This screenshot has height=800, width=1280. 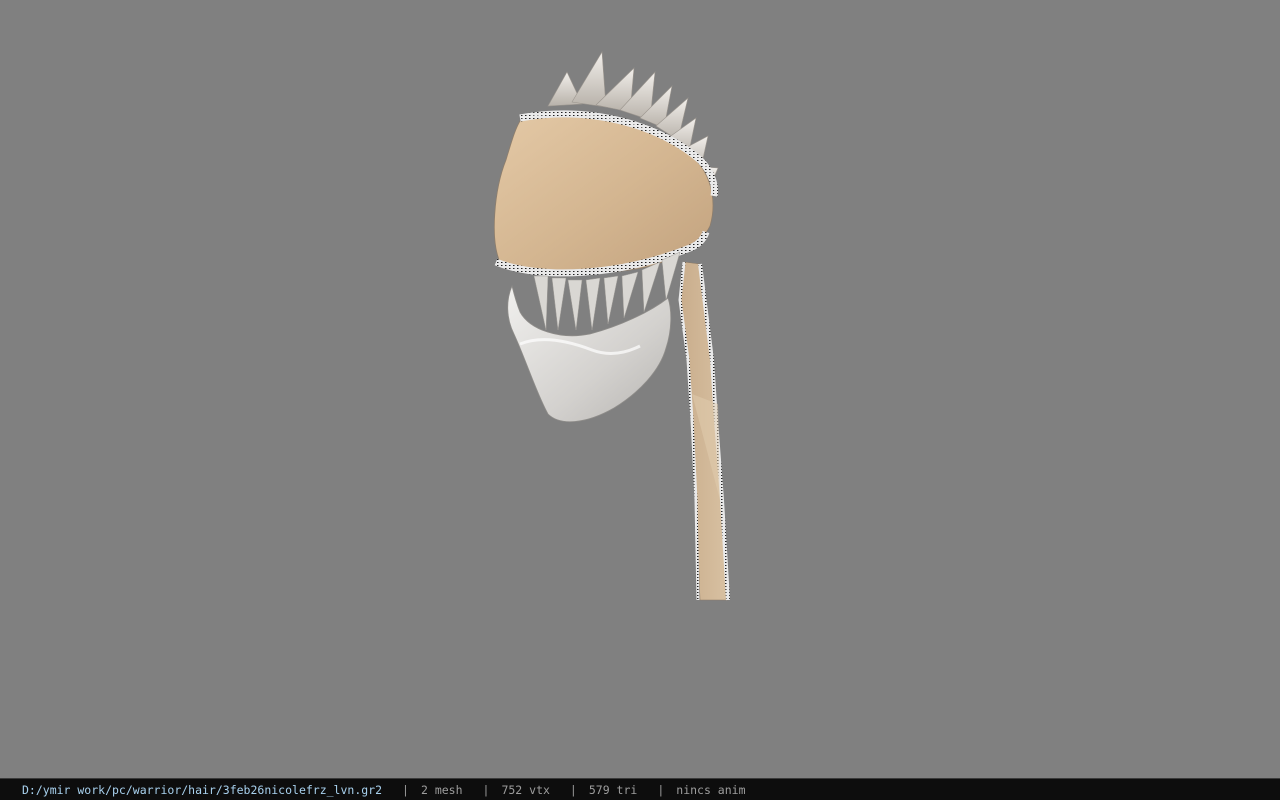 I want to click on hair-model-render, so click(x=611, y=326).